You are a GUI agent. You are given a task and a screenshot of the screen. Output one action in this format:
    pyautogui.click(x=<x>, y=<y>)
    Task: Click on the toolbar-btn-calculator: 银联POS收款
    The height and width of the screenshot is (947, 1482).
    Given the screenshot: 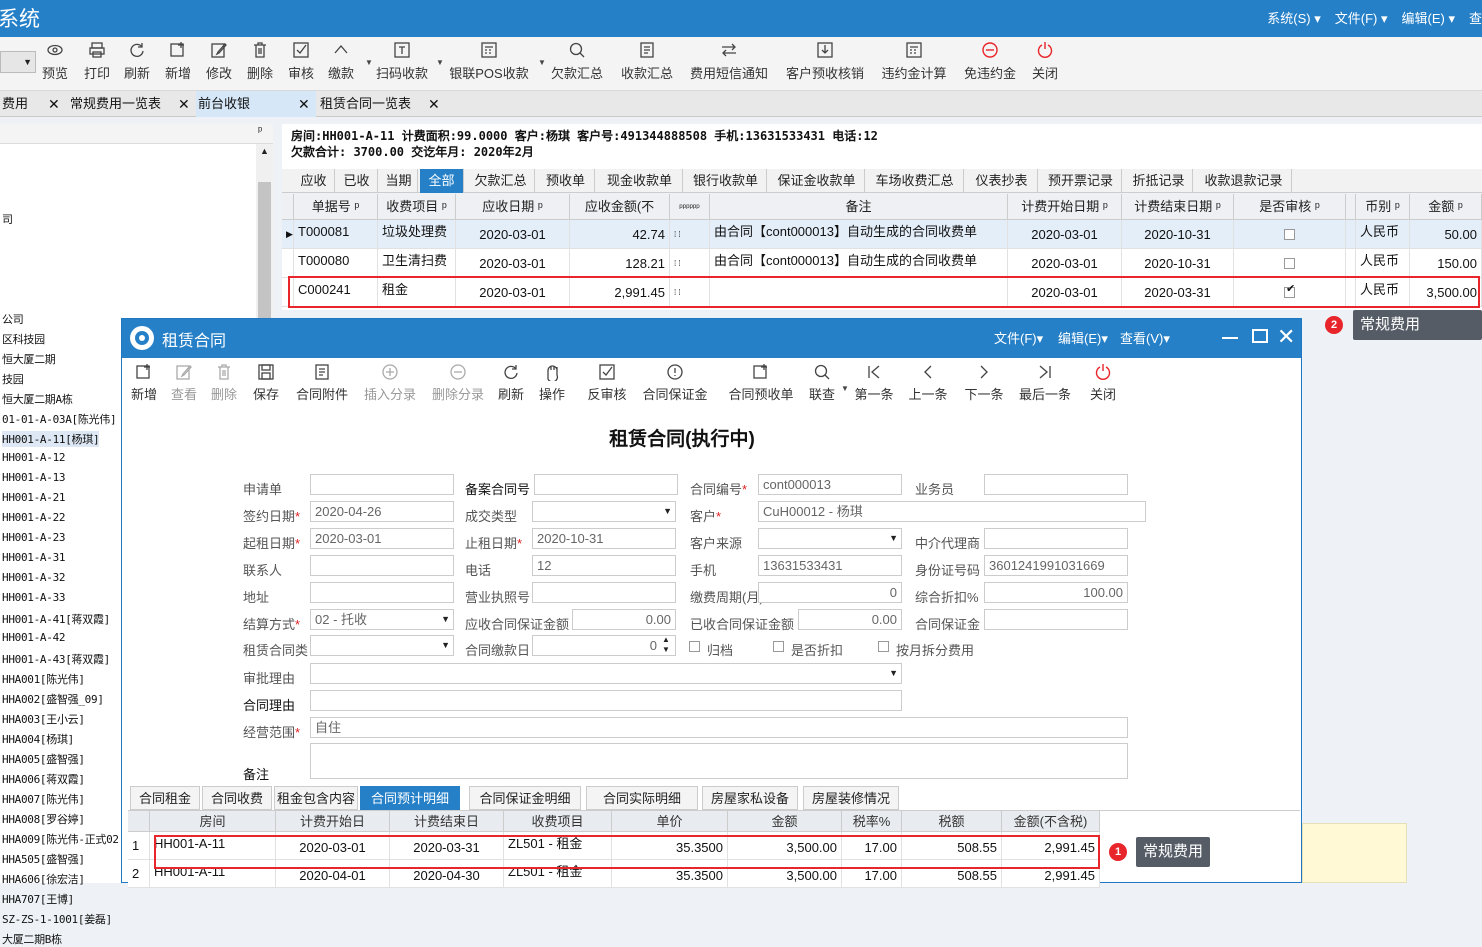 What is the action you would take?
    pyautogui.click(x=489, y=64)
    